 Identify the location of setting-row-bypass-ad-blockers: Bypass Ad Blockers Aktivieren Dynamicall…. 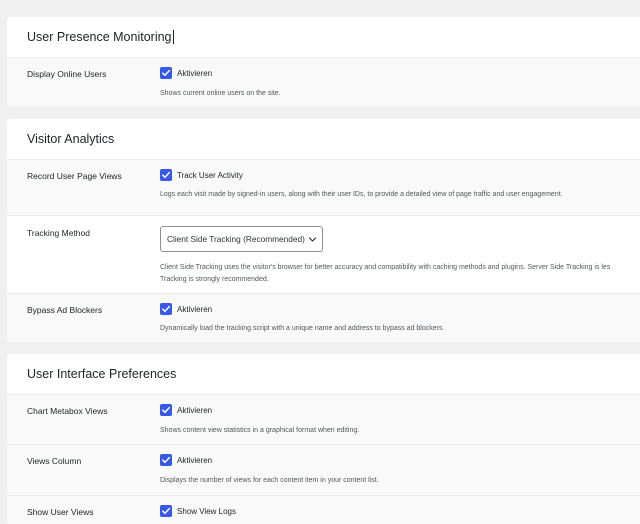
(323, 317).